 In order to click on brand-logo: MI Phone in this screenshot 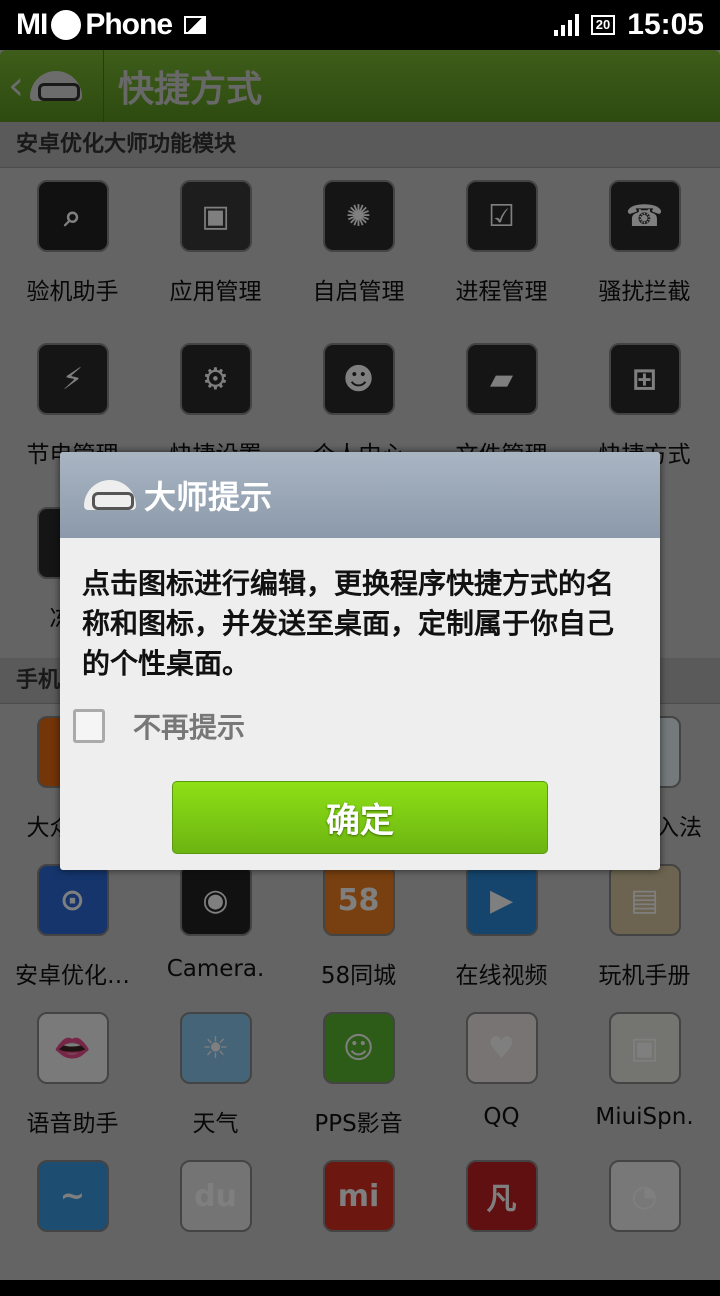, I will do `click(94, 25)`.